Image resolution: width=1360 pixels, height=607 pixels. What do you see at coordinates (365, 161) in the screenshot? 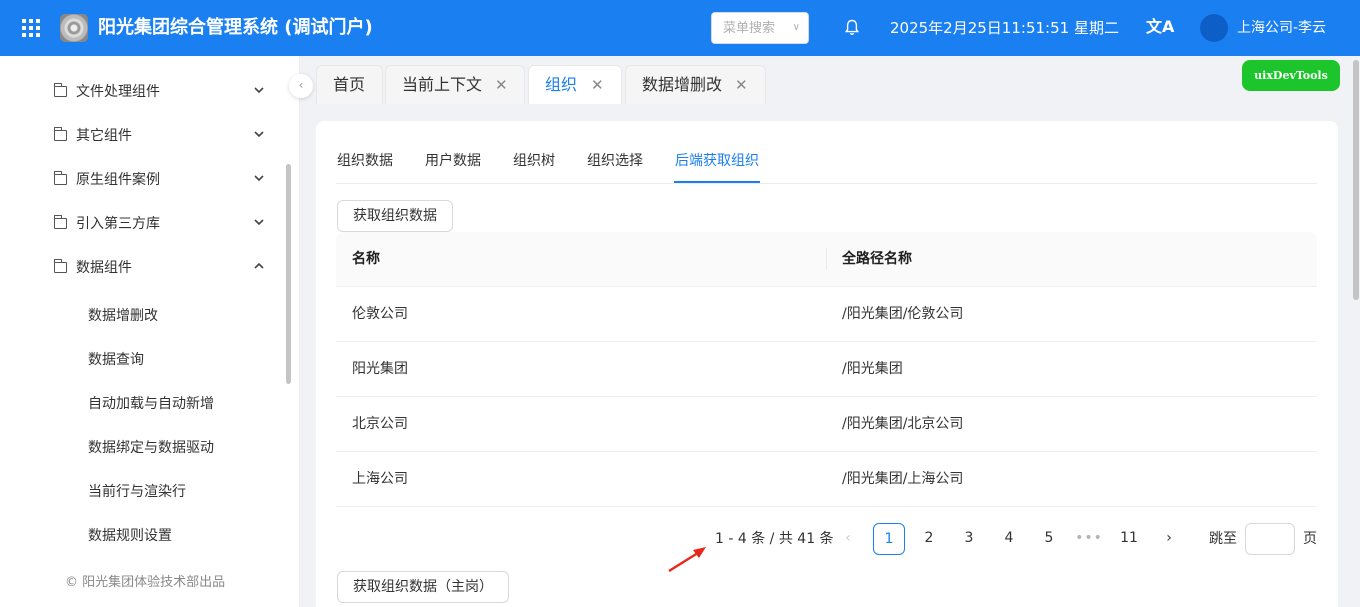
I see `subtab-org-data: 组织数据` at bounding box center [365, 161].